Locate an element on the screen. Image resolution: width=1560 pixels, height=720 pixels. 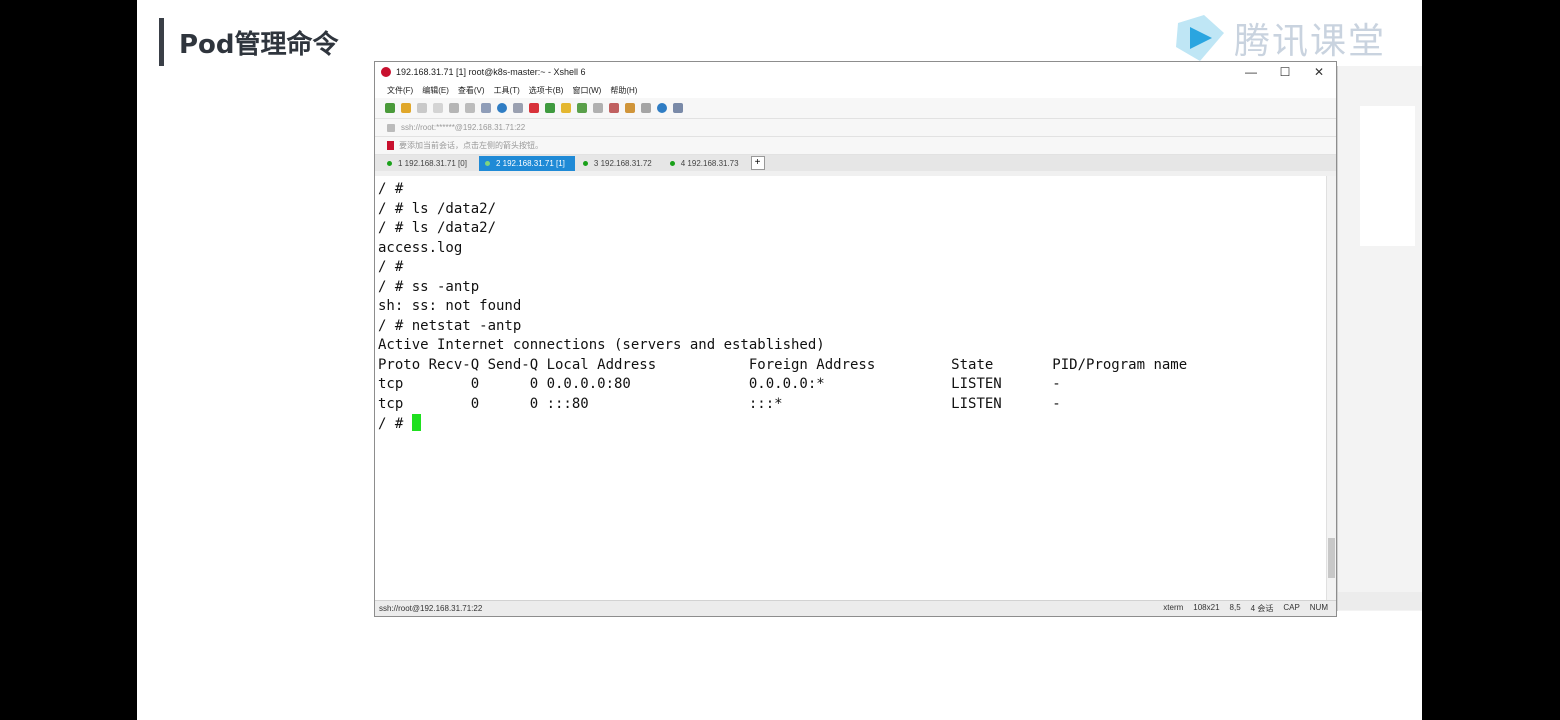
terminal-scrollbar is located at coordinates (1331, 389).